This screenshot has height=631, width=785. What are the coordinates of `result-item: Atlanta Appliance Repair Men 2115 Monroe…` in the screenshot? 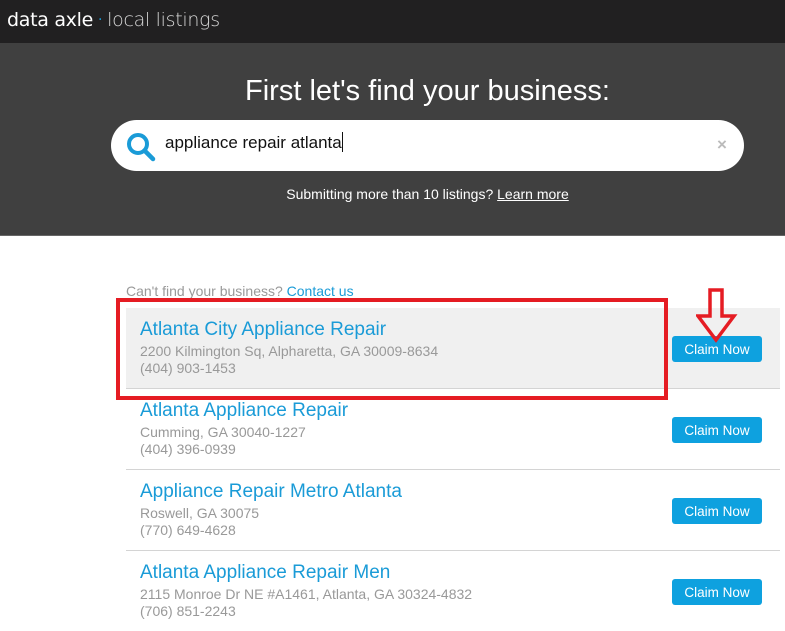 It's located at (453, 591).